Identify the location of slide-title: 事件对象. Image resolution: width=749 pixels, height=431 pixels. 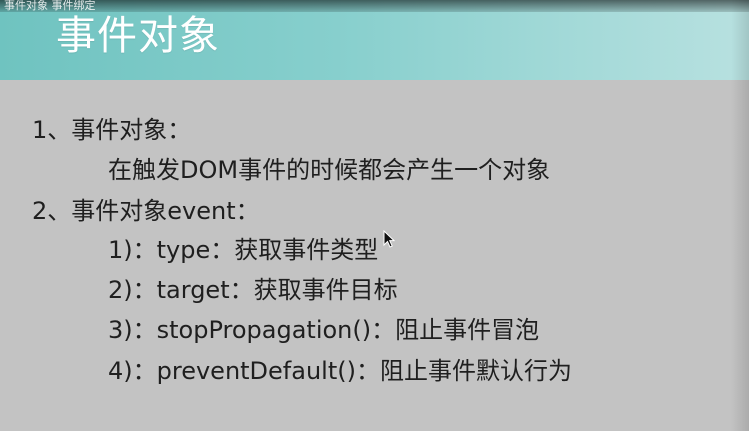
(138, 36).